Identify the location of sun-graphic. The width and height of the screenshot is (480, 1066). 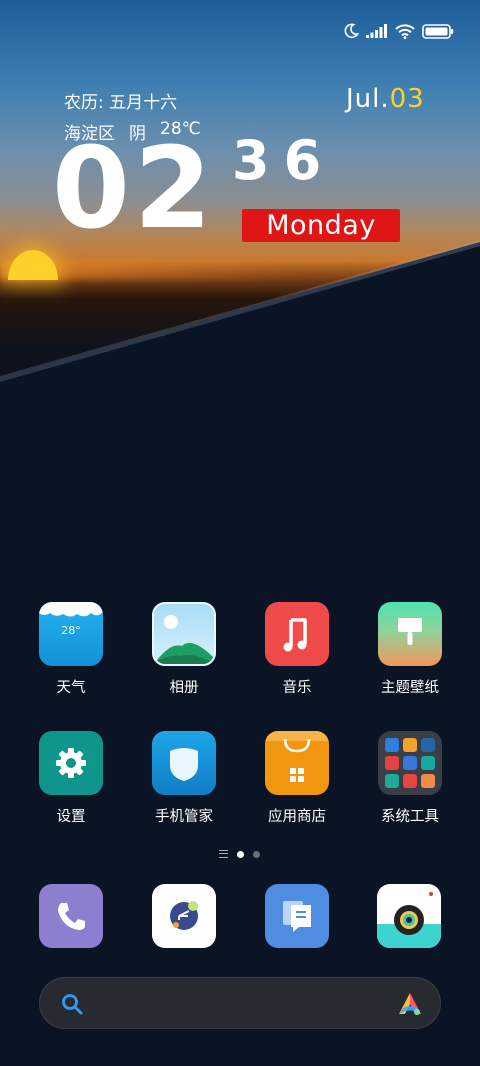
(33, 265).